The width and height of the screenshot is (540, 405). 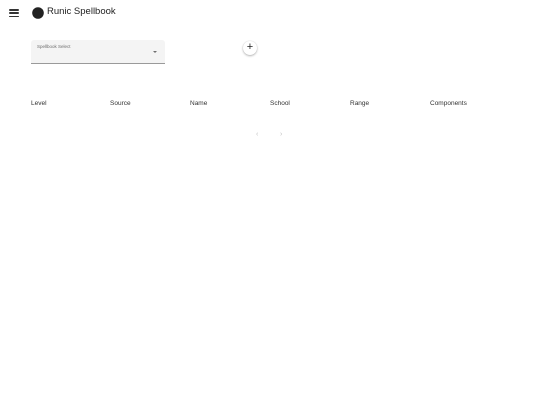 I want to click on previous-page-button: ‹, so click(x=257, y=134).